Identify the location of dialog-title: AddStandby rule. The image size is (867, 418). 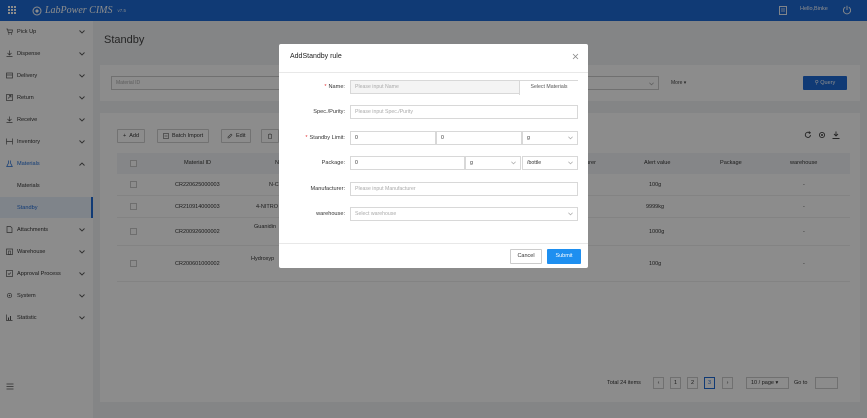
(316, 56).